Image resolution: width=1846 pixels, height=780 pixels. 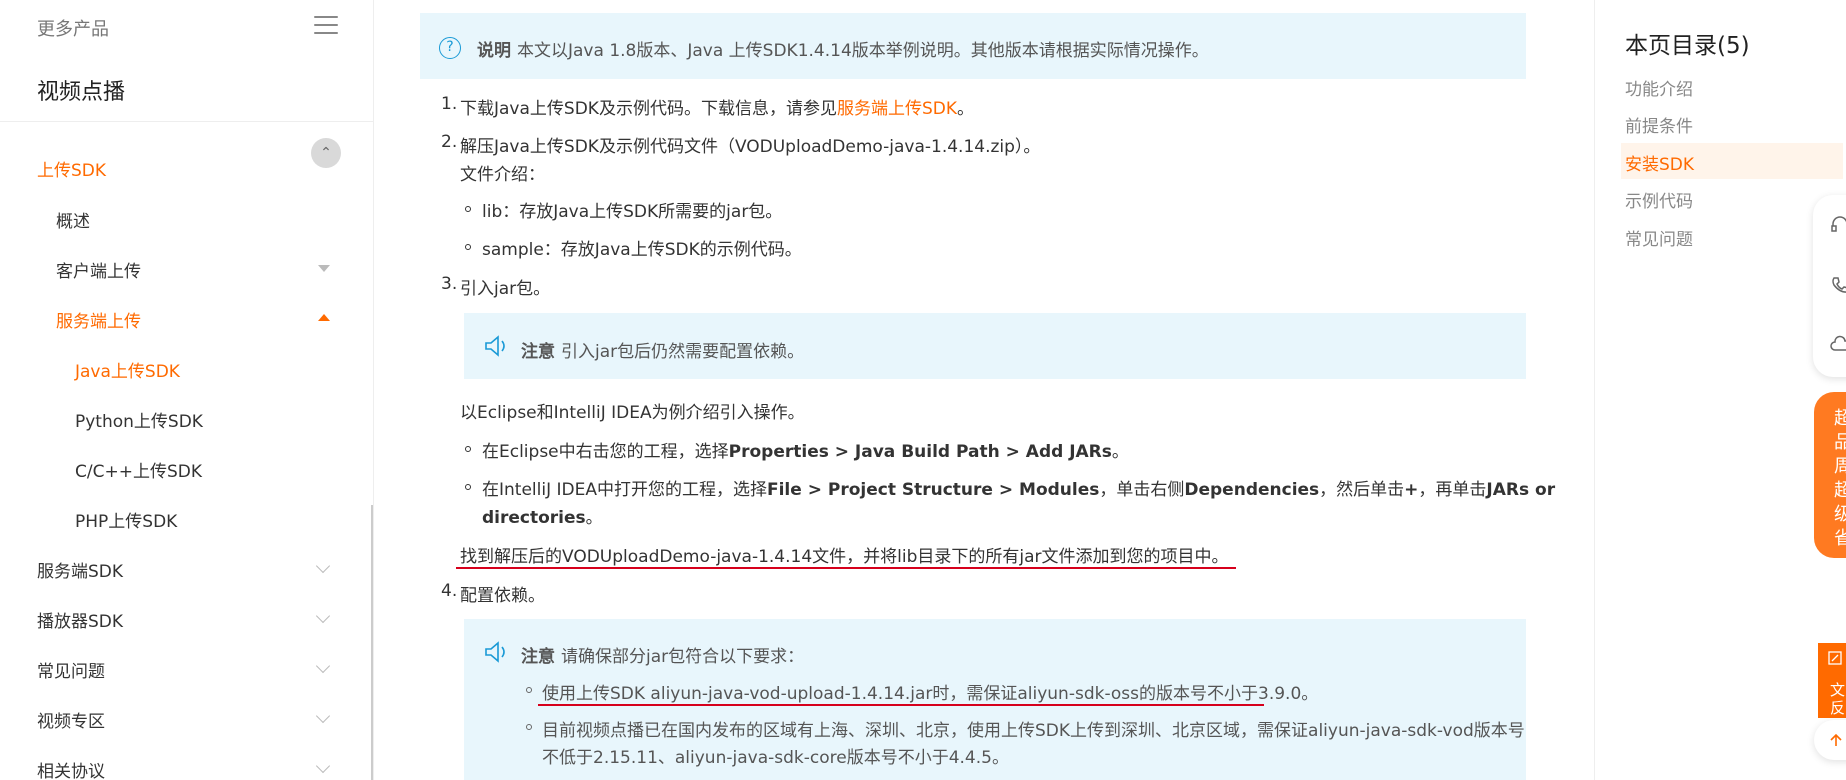 What do you see at coordinates (1659, 90) in the screenshot?
I see `toc-item-label: 功能介绍` at bounding box center [1659, 90].